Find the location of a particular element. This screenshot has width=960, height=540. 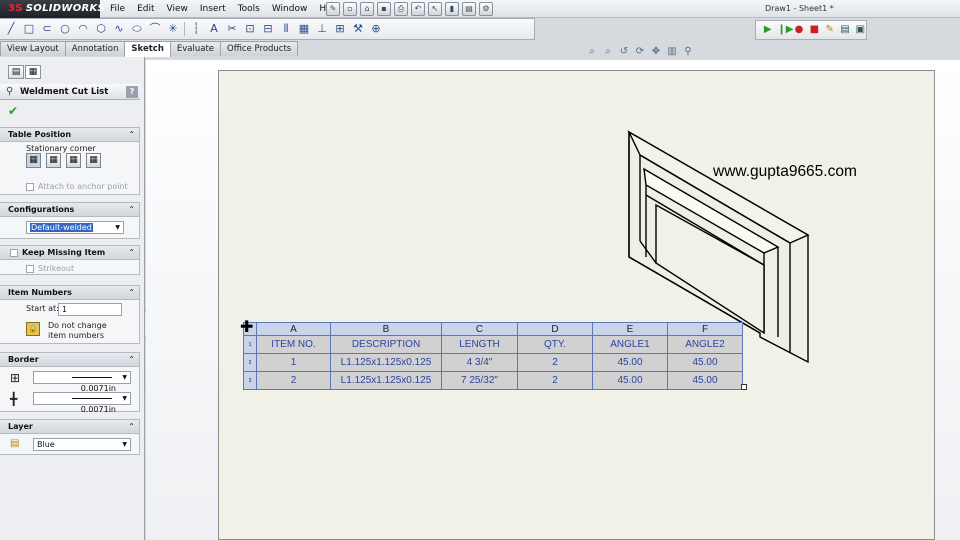

menu-file: File is located at coordinates (117, 9).